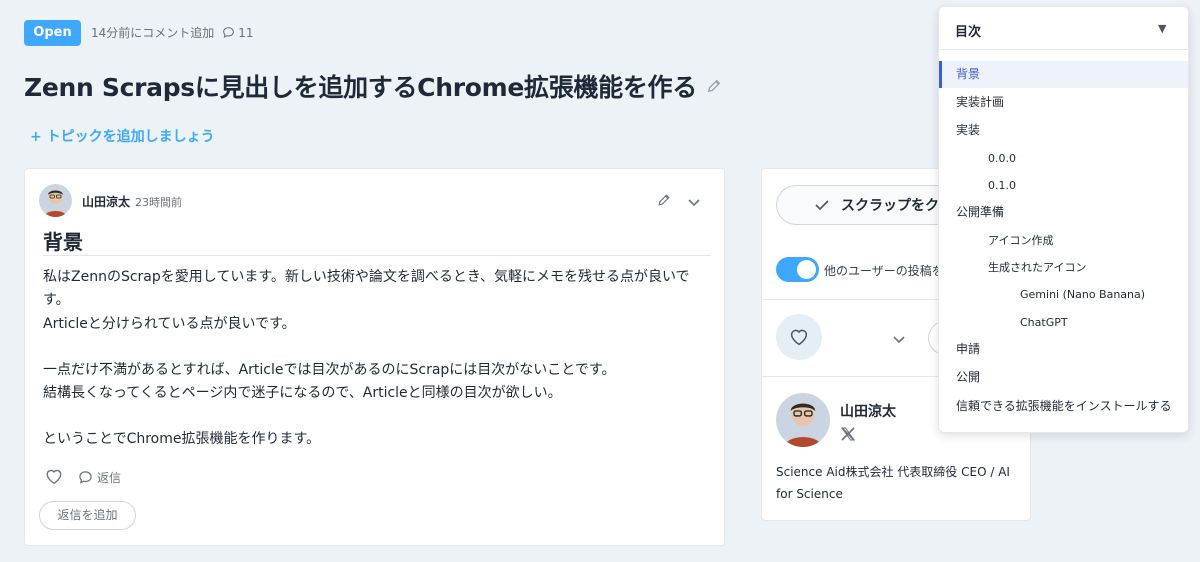 The width and height of the screenshot is (1200, 562). I want to click on edit-icon, so click(664, 202).